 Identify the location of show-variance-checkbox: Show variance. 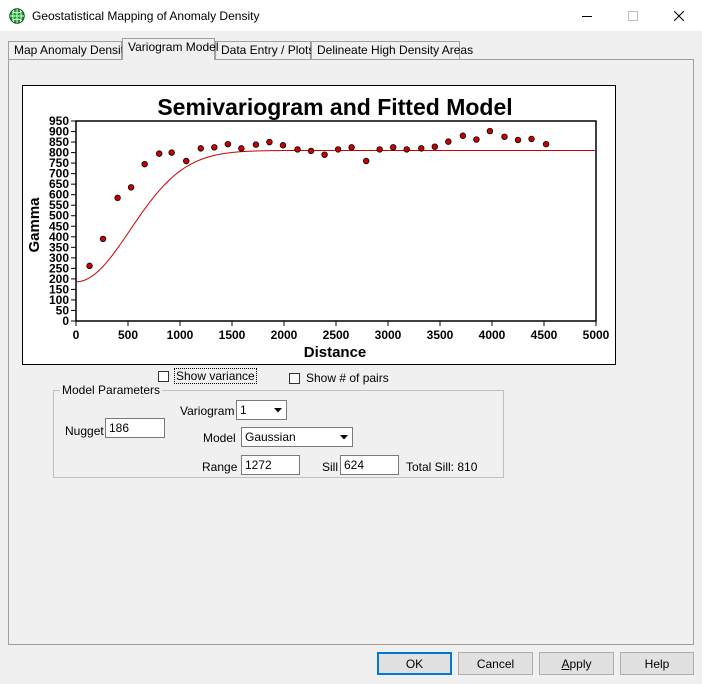
(207, 376).